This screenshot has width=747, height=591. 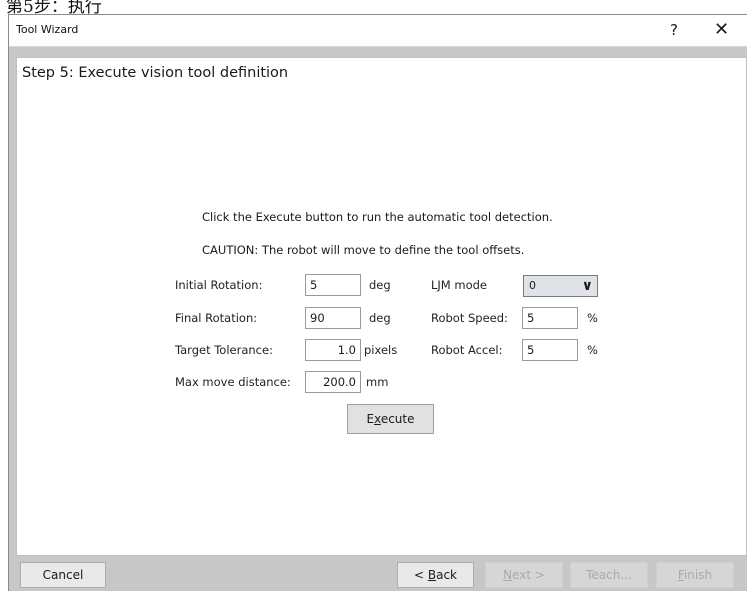 I want to click on execute-label-post: ecute, so click(x=397, y=419).